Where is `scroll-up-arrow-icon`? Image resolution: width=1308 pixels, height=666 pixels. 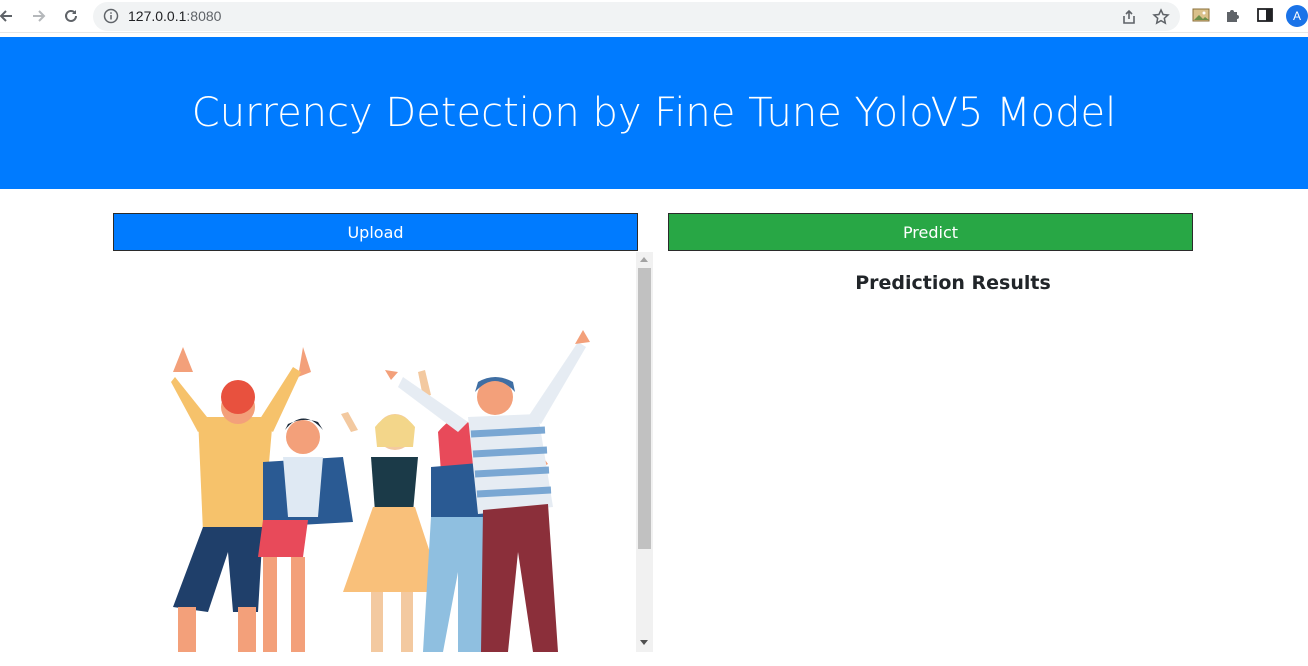 scroll-up-arrow-icon is located at coordinates (644, 259).